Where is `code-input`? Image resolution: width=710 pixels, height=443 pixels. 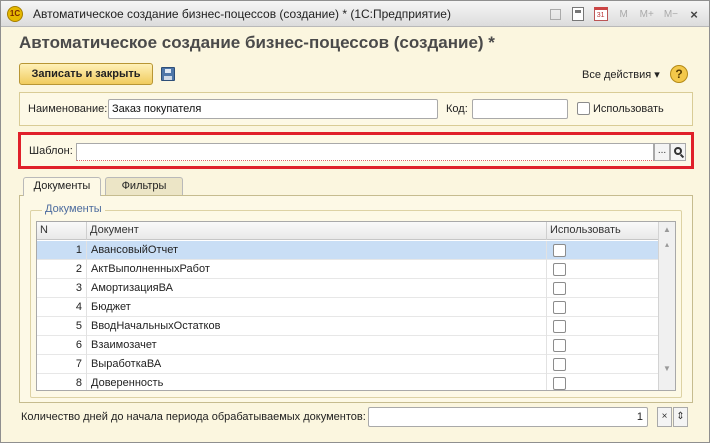
code-input is located at coordinates (520, 109).